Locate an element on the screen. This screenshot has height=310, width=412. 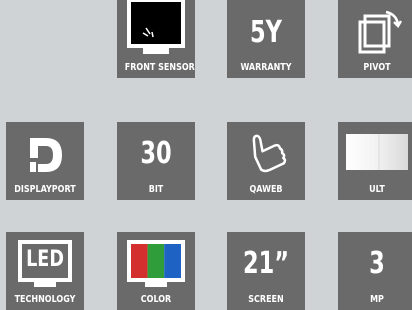
warranty-tile: 5Y WARRANTY is located at coordinates (266, 39).